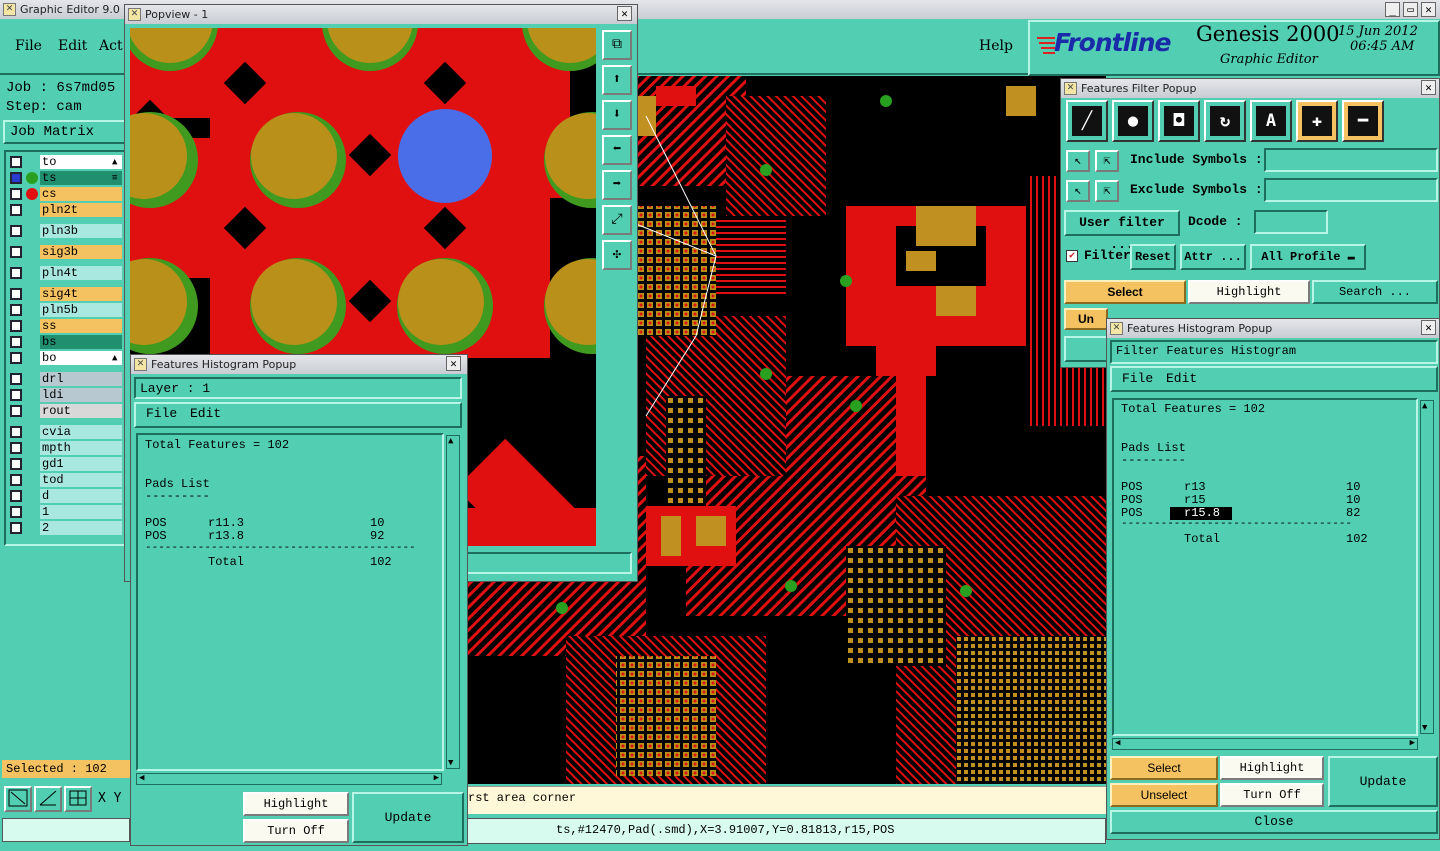 This screenshot has width=1440, height=851. What do you see at coordinates (549, 563) in the screenshot?
I see `popview-scroll` at bounding box center [549, 563].